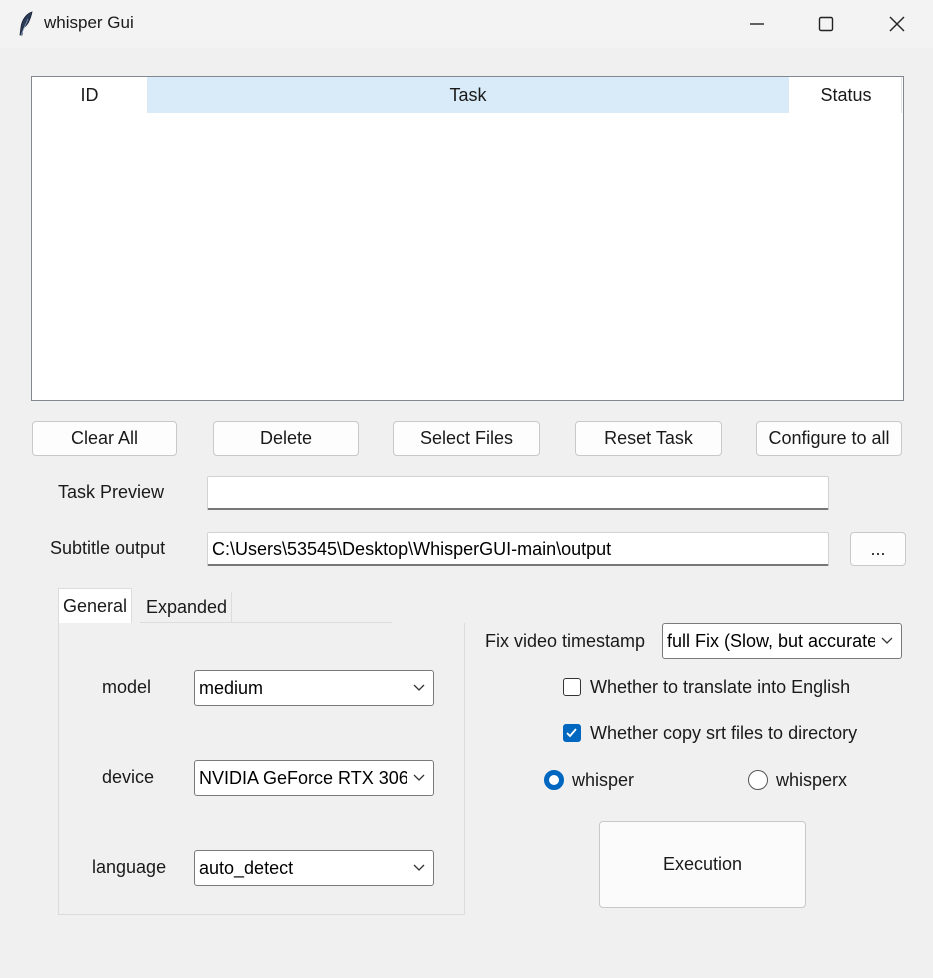 The image size is (933, 978). What do you see at coordinates (303, 778) in the screenshot?
I see `device-value: NVIDIA GeForce RTX 3060` at bounding box center [303, 778].